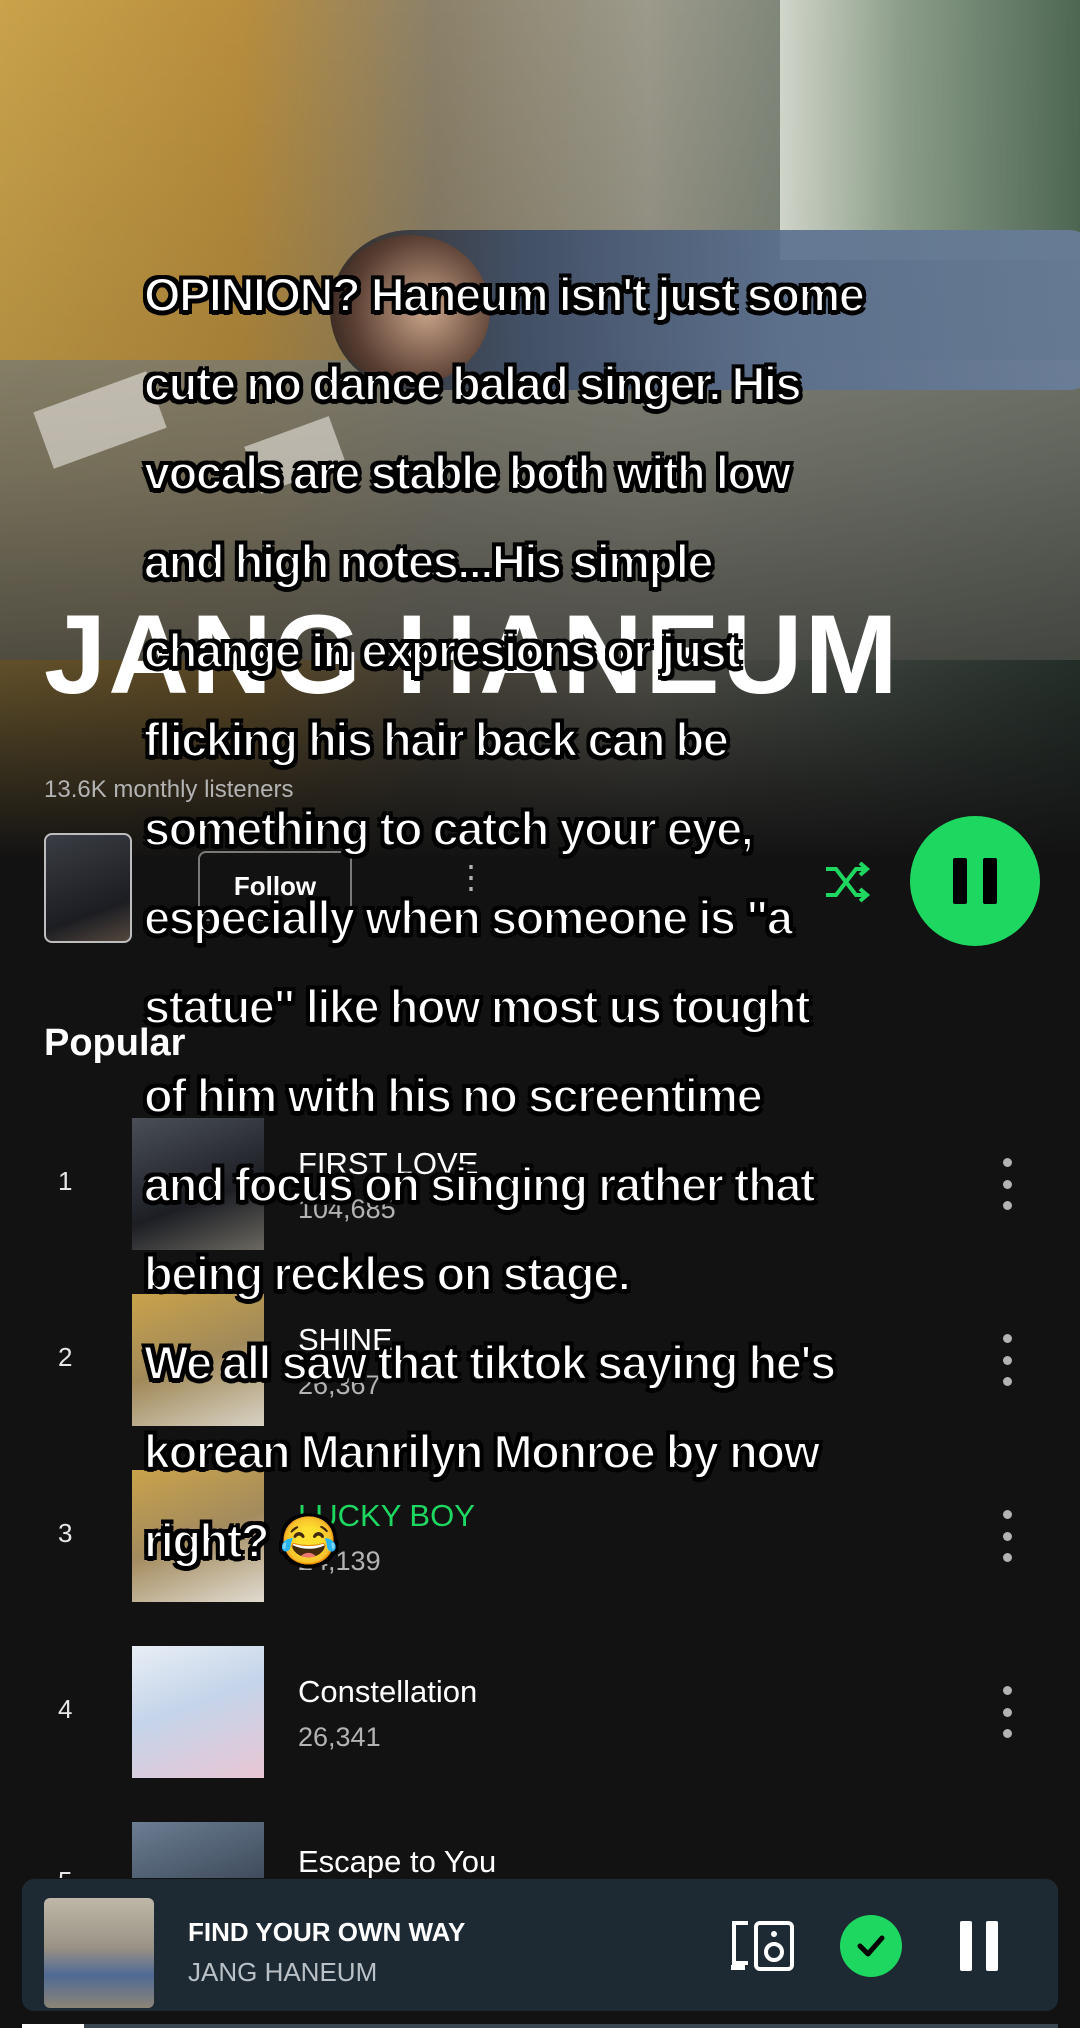  I want to click on playback-progress-bar, so click(540, 2026).